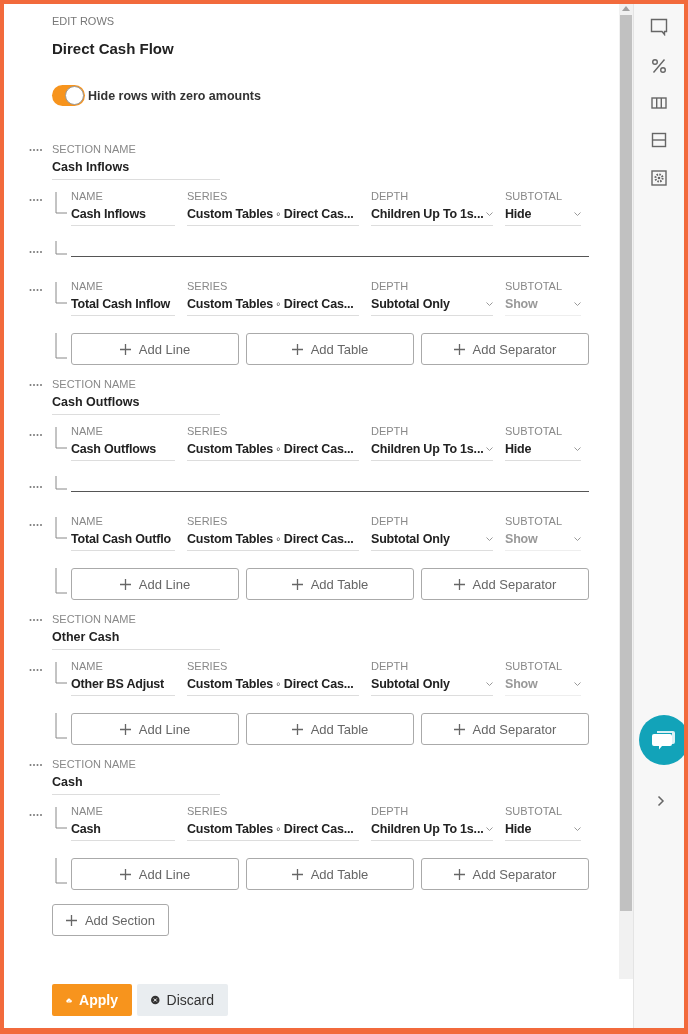 The image size is (688, 1034). Describe the element at coordinates (121, 304) in the screenshot. I see `field-value: Total Cash Inflow` at that location.